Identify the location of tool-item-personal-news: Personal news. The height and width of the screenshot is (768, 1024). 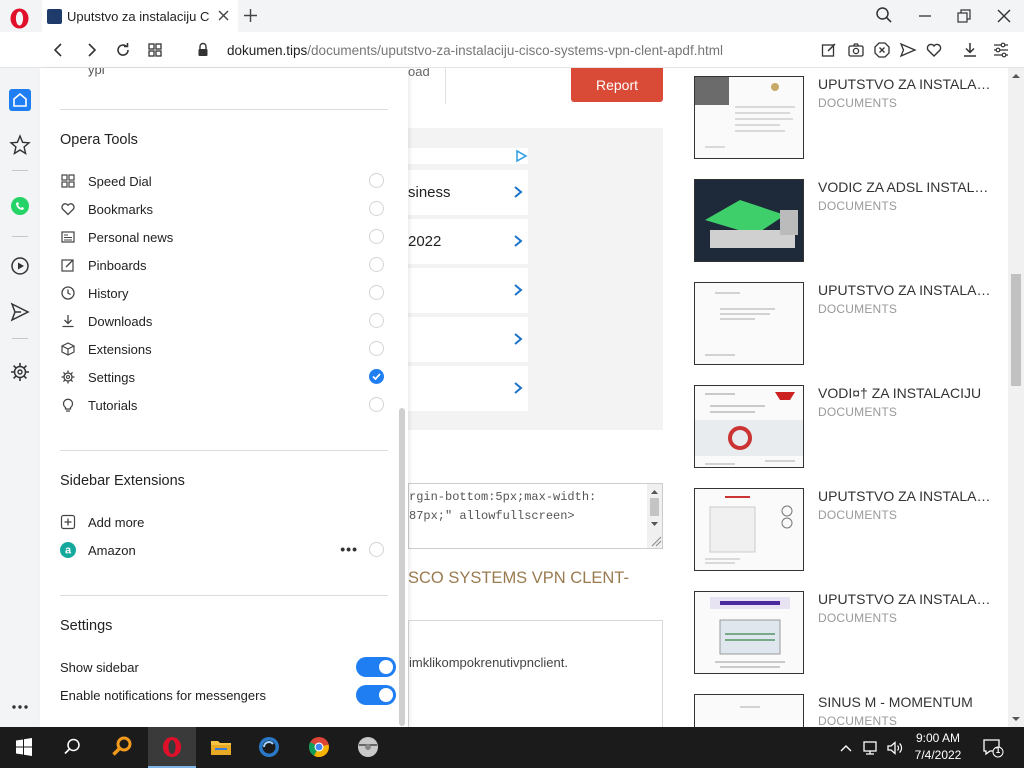
(224, 237).